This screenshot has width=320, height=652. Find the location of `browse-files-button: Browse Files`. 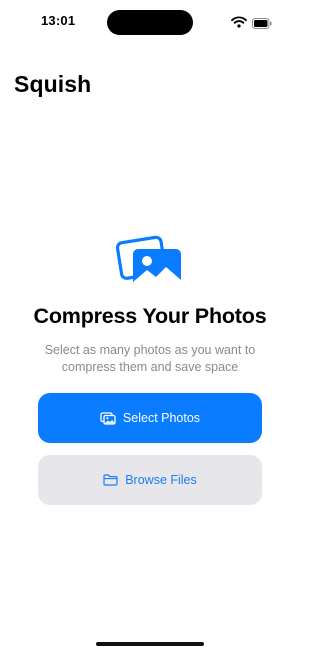

browse-files-button: Browse Files is located at coordinates (150, 480).